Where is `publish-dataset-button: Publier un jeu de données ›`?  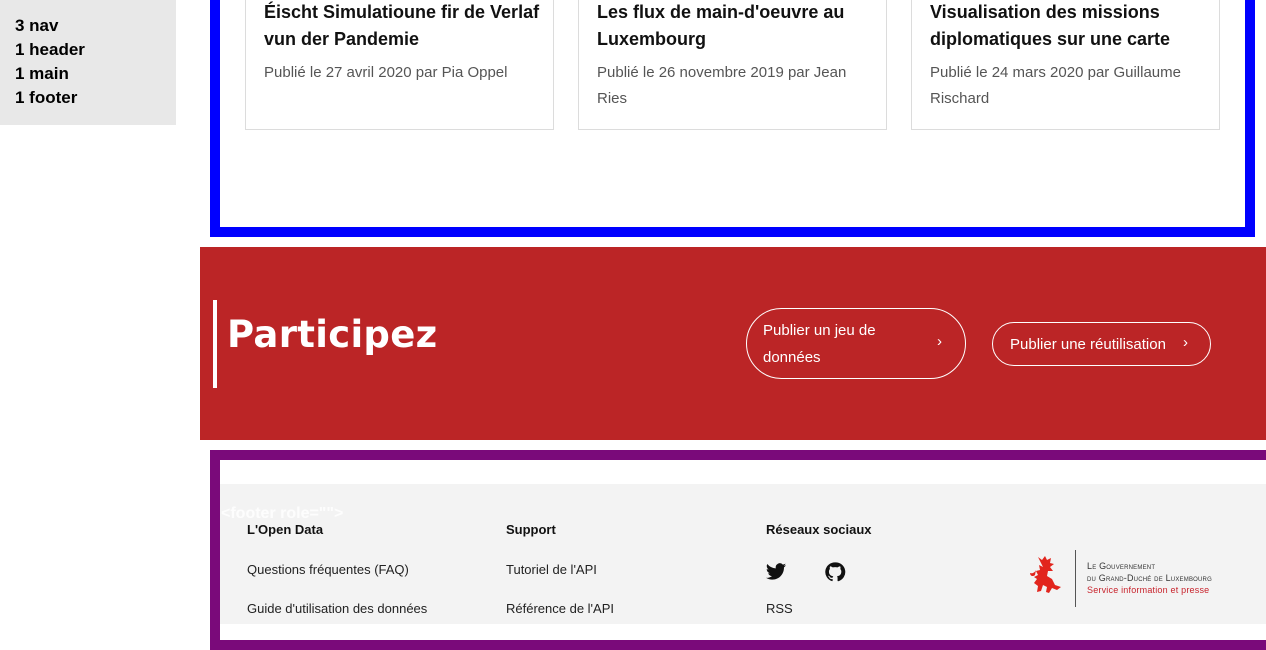
publish-dataset-button: Publier un jeu de données › is located at coordinates (856, 343).